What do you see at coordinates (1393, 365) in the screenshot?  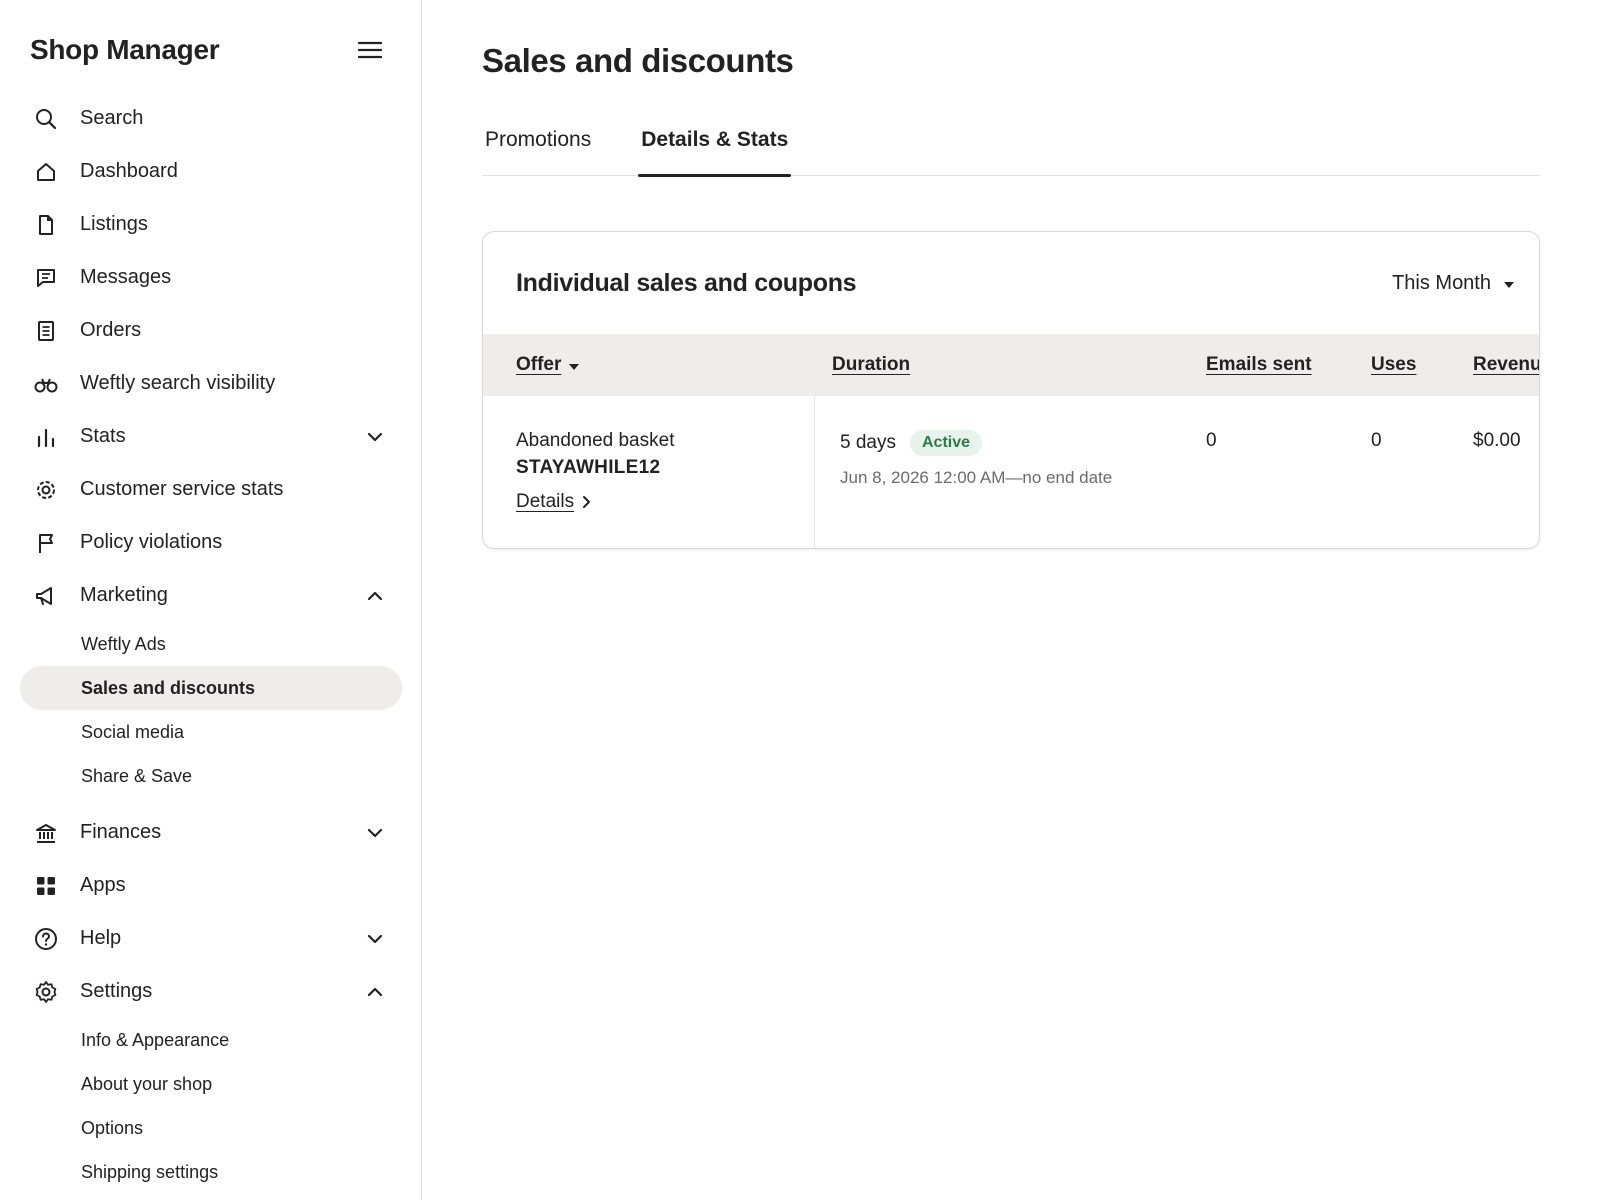 I see `column-header-uses: Uses` at bounding box center [1393, 365].